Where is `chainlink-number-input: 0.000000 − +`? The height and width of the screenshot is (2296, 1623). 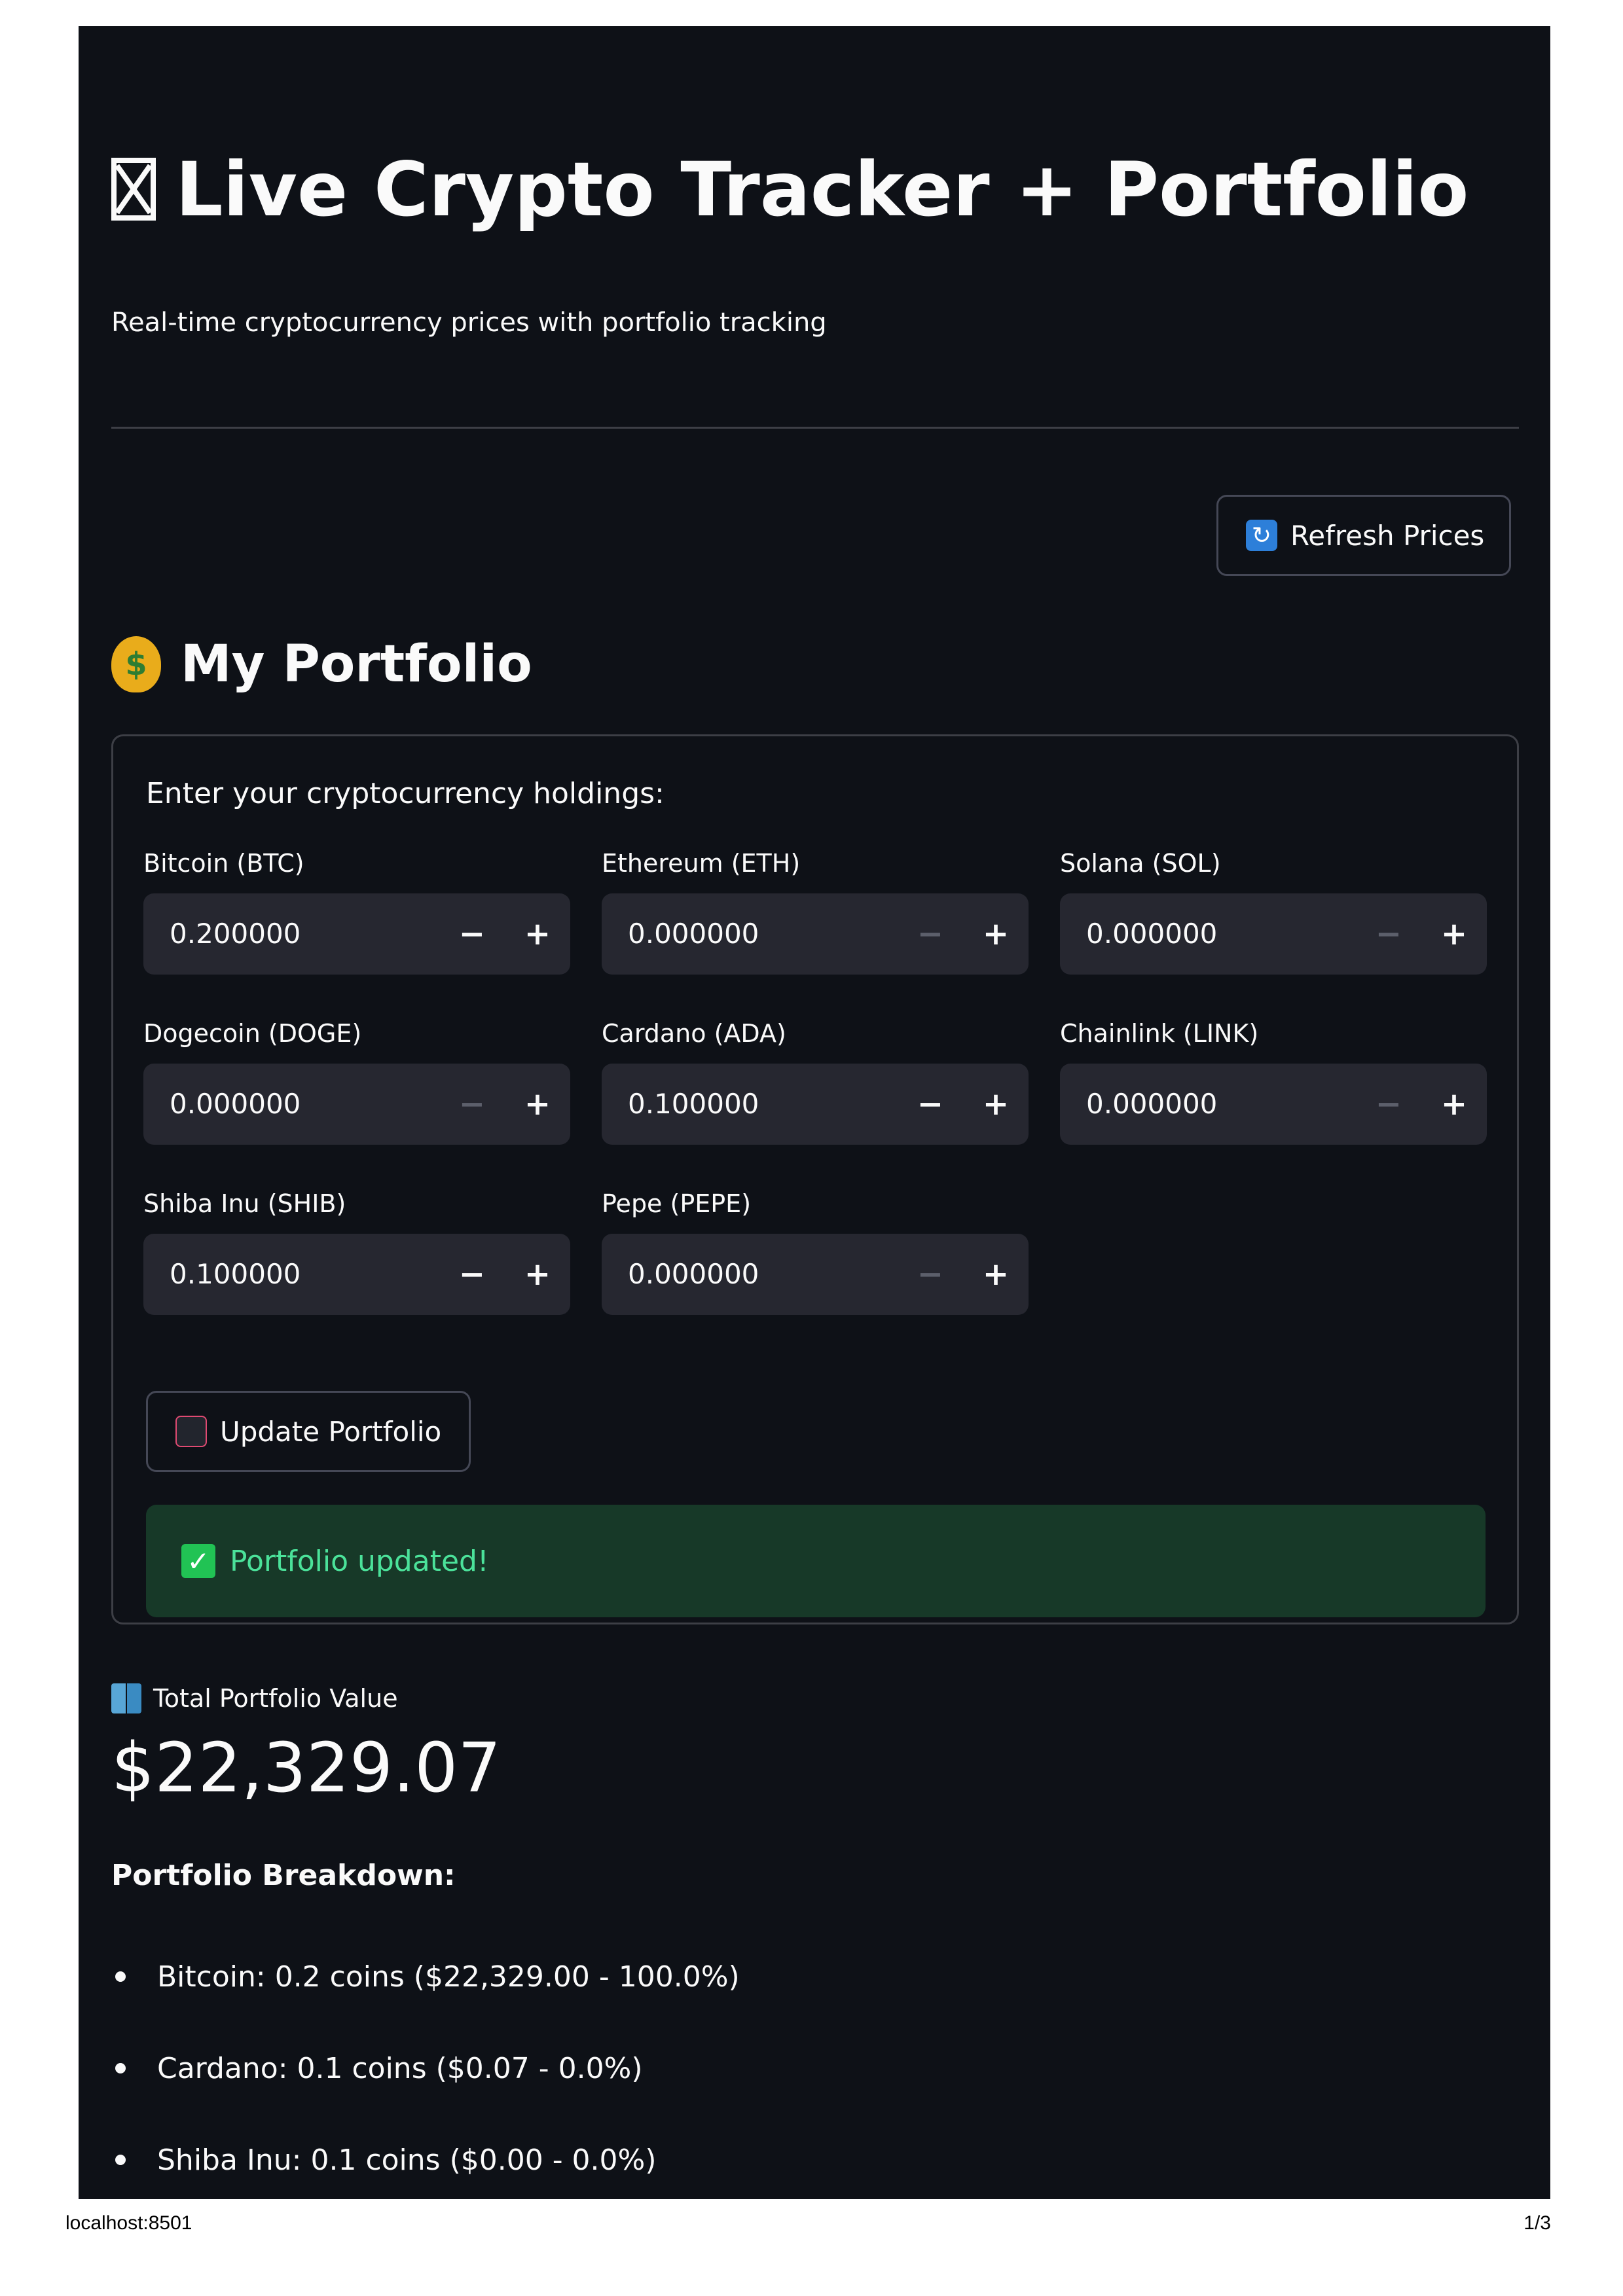 chainlink-number-input: 0.000000 − + is located at coordinates (1273, 1104).